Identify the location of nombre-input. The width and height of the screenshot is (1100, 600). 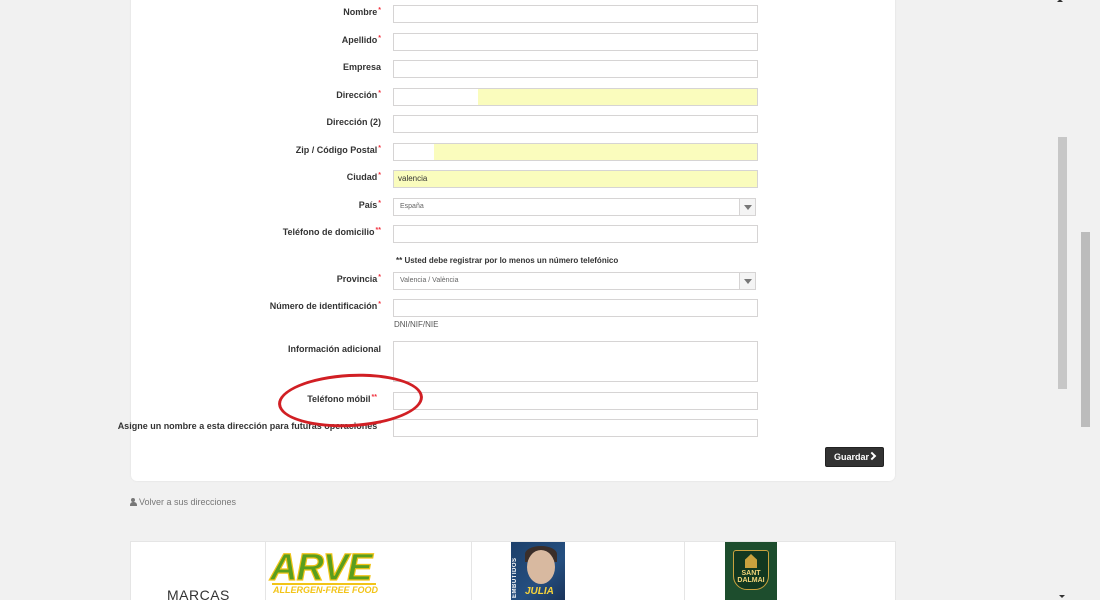
(575, 14).